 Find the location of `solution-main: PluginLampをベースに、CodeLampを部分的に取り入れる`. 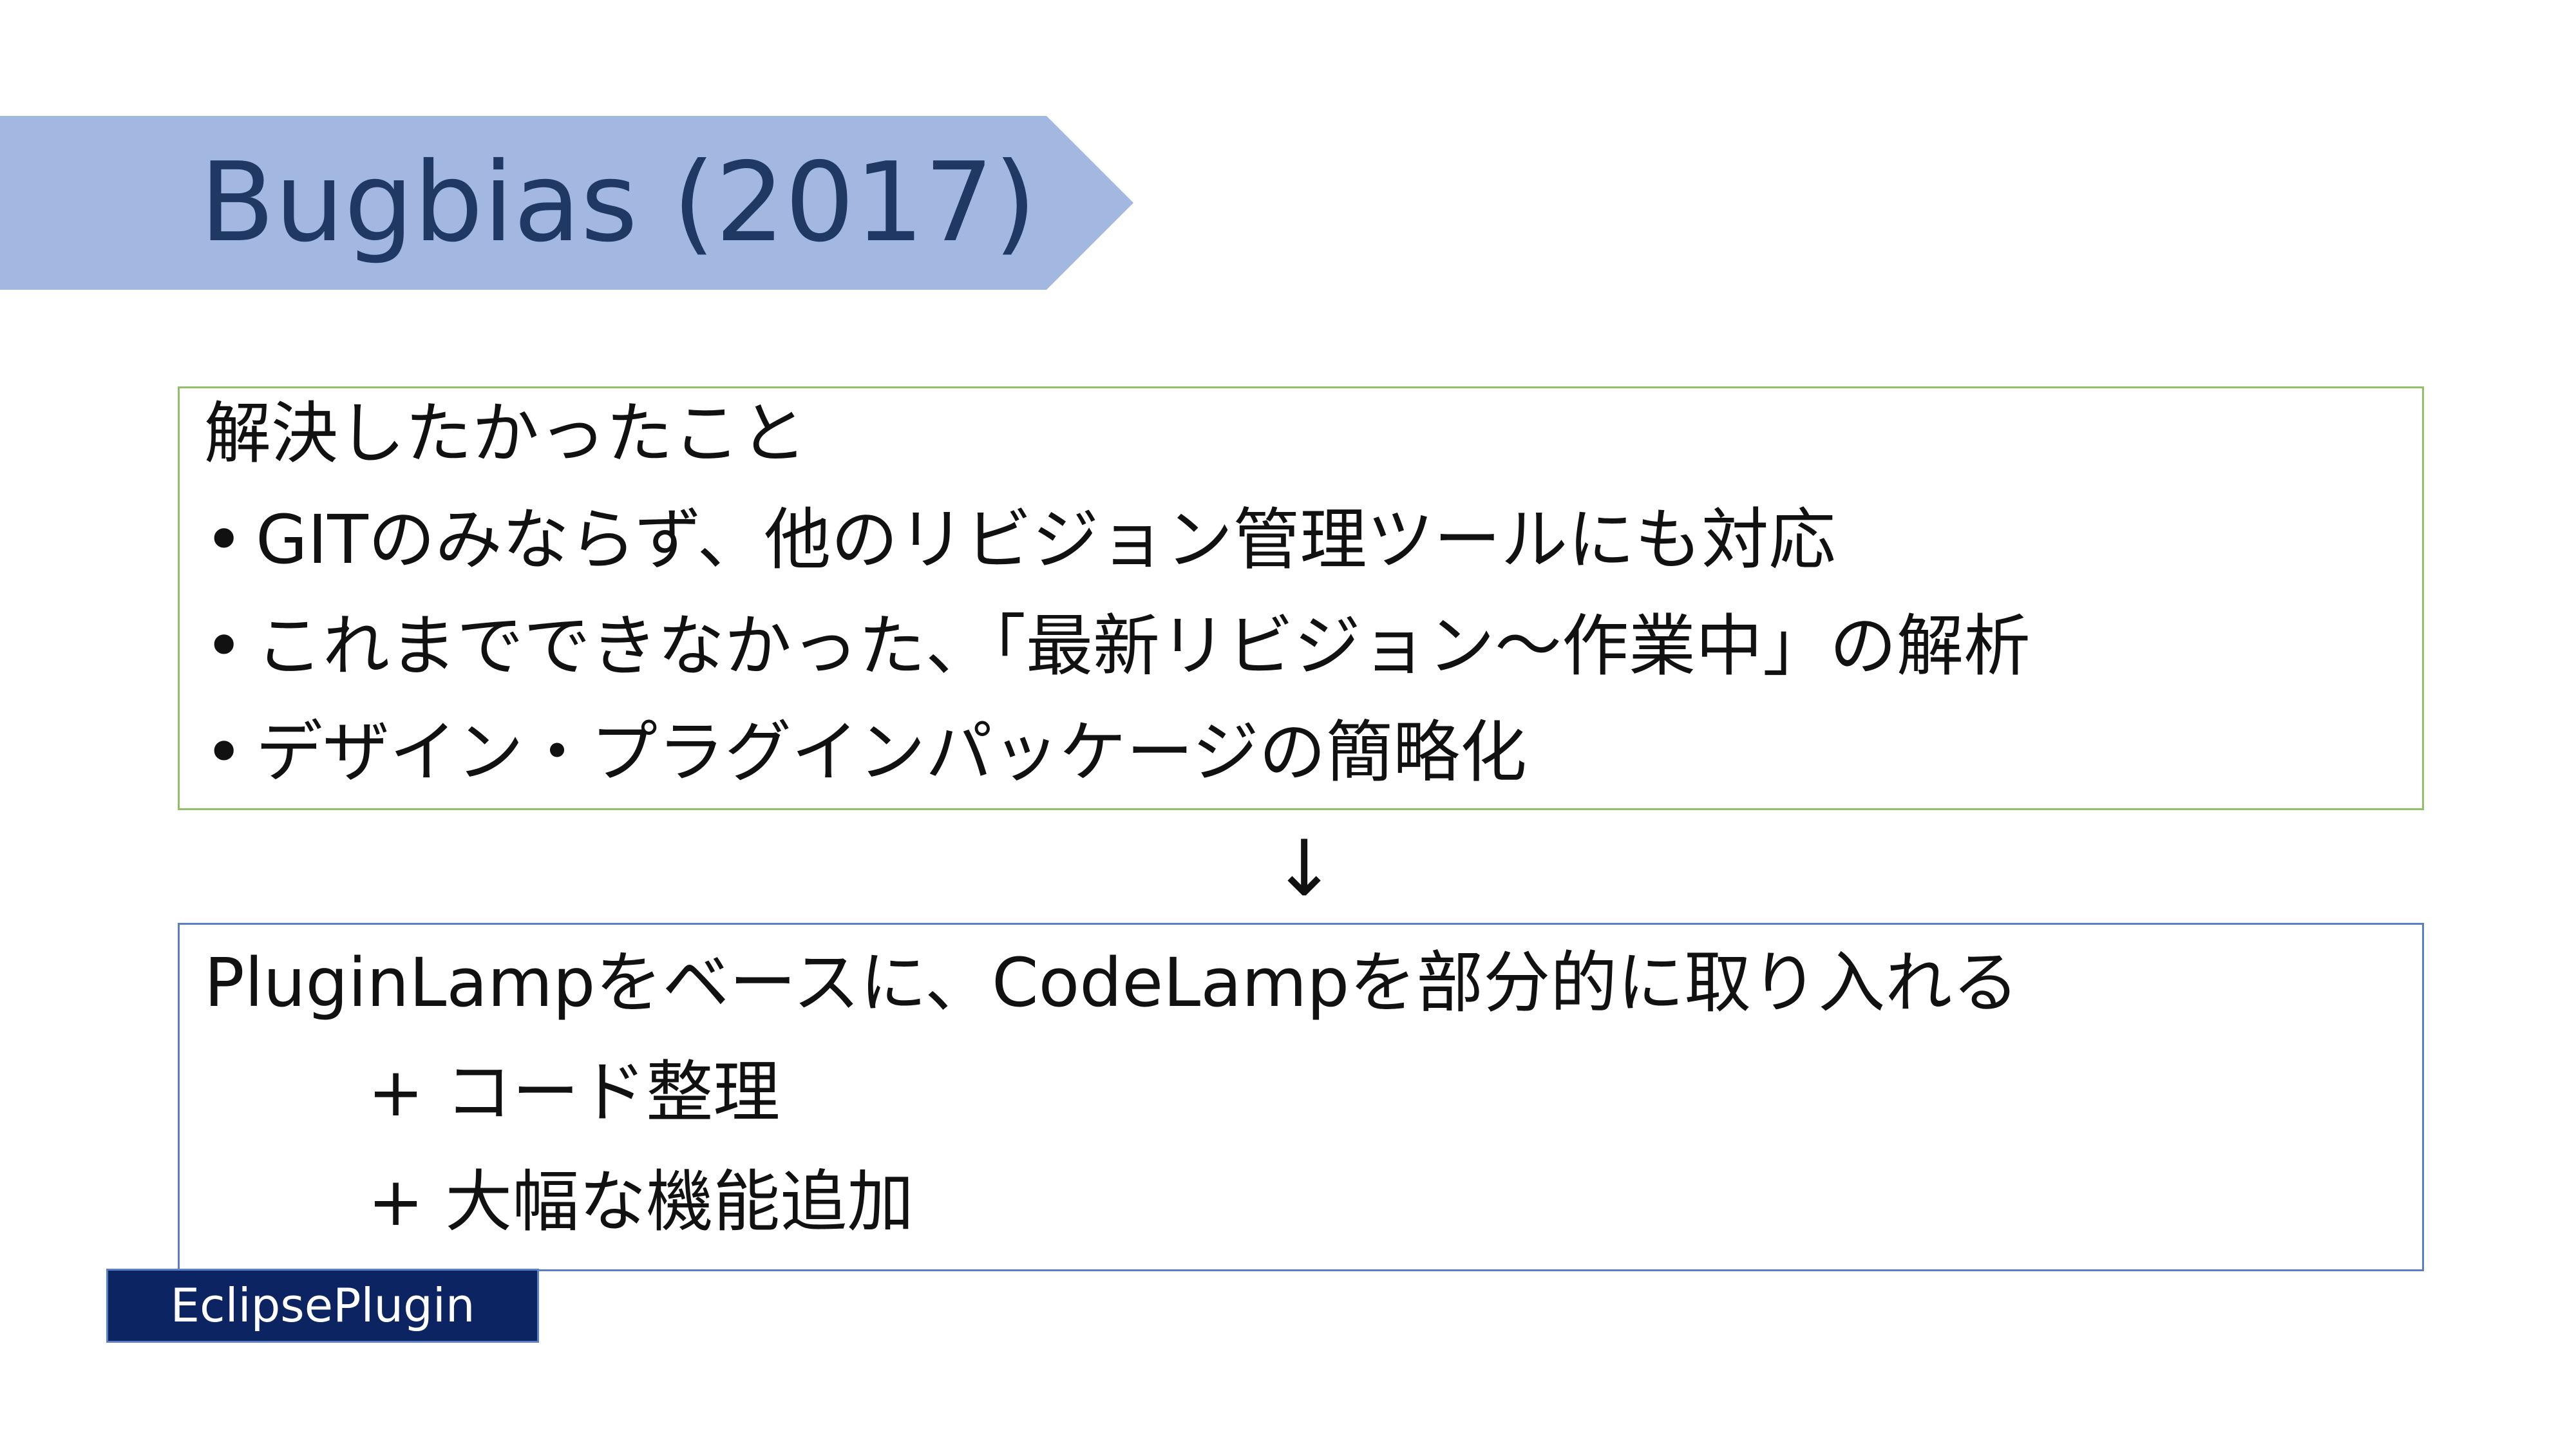

solution-main: PluginLampをベースに、CodeLampを部分的に取り入れる is located at coordinates (1112, 982).